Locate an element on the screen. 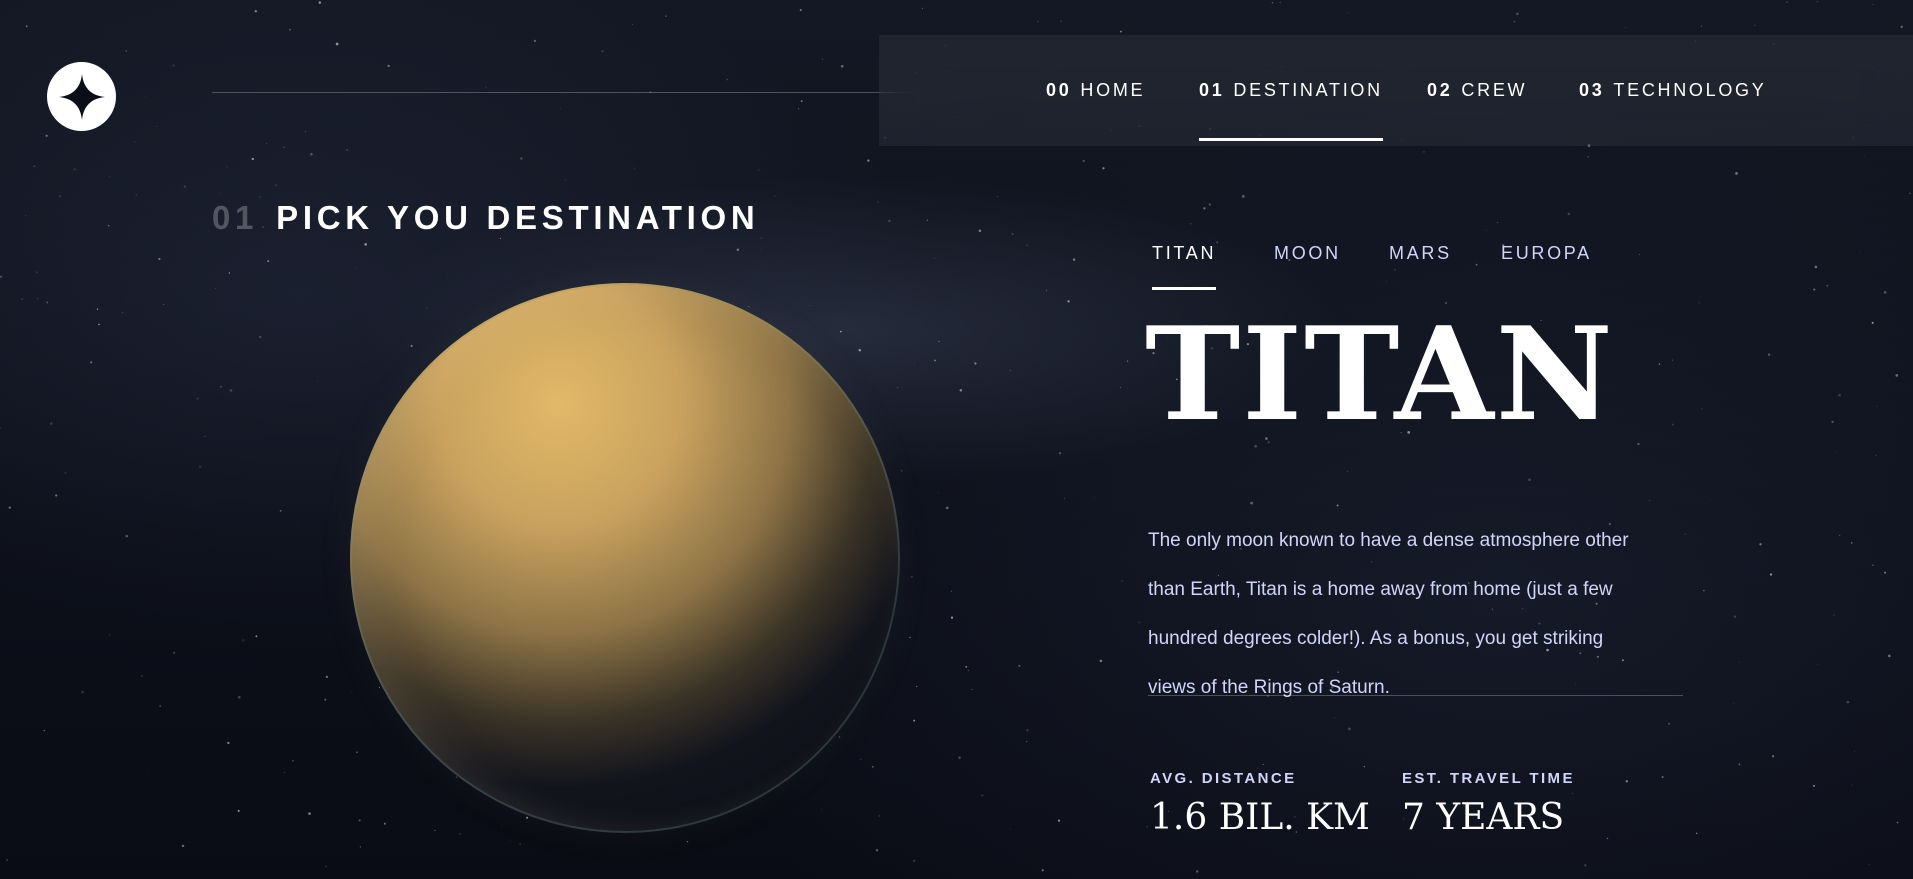  page-title-text: PICK YOU DESTINATION is located at coordinates (518, 217).